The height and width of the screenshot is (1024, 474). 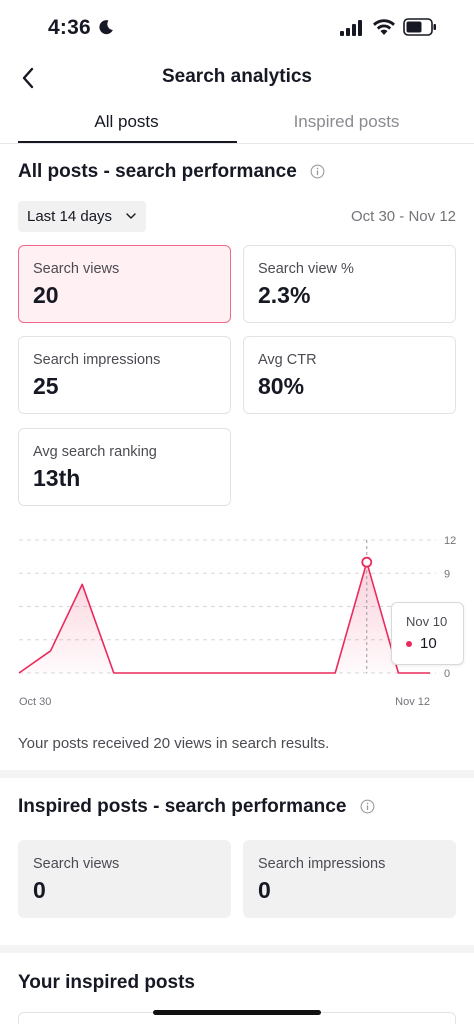 What do you see at coordinates (346, 122) in the screenshot?
I see `tab-inspired-posts: Inspired posts` at bounding box center [346, 122].